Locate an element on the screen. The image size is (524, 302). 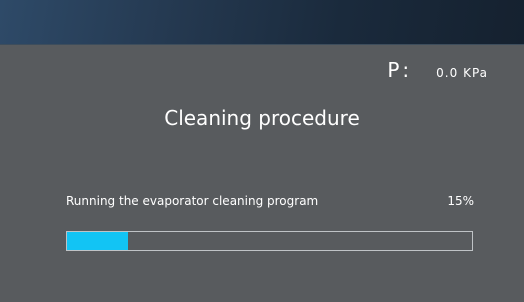
pressure-value: 0.0 KPa is located at coordinates (462, 73).